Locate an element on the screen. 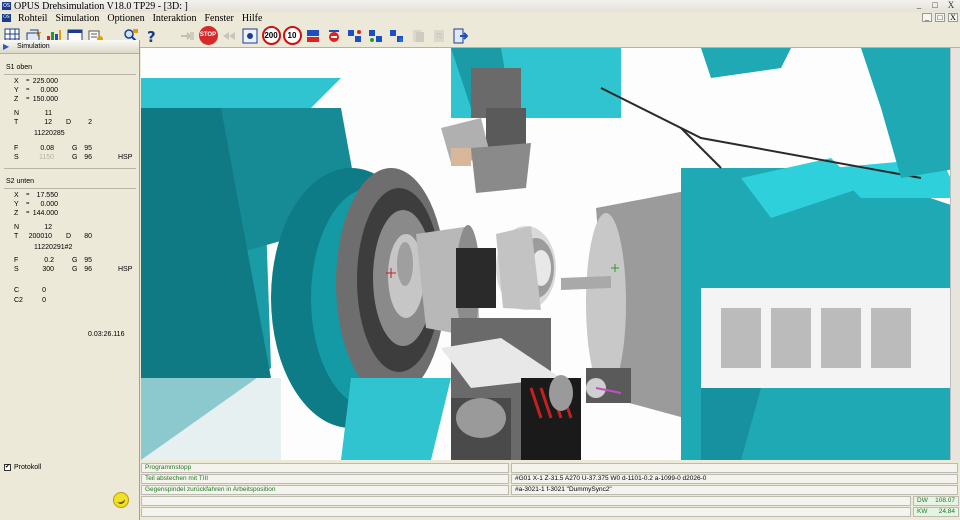 This screenshot has width=960, height=520. menu-interaktion: Interaktion is located at coordinates (175, 18).